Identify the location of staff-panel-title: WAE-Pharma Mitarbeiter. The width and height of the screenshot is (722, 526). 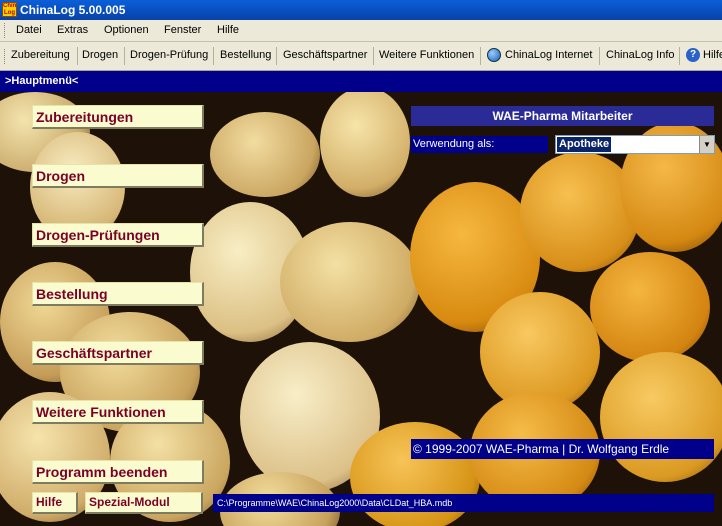
(562, 116).